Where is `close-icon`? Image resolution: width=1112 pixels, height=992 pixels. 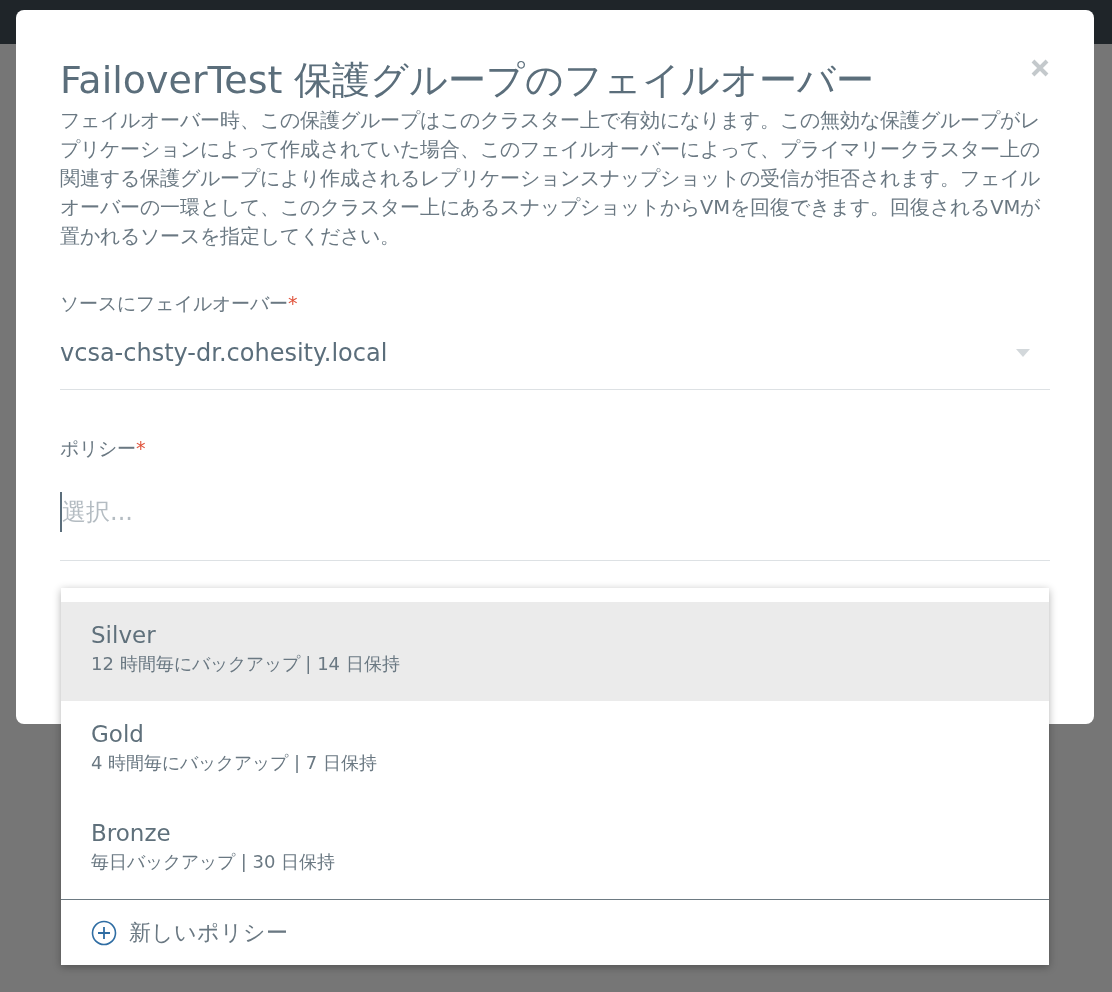 close-icon is located at coordinates (1040, 68).